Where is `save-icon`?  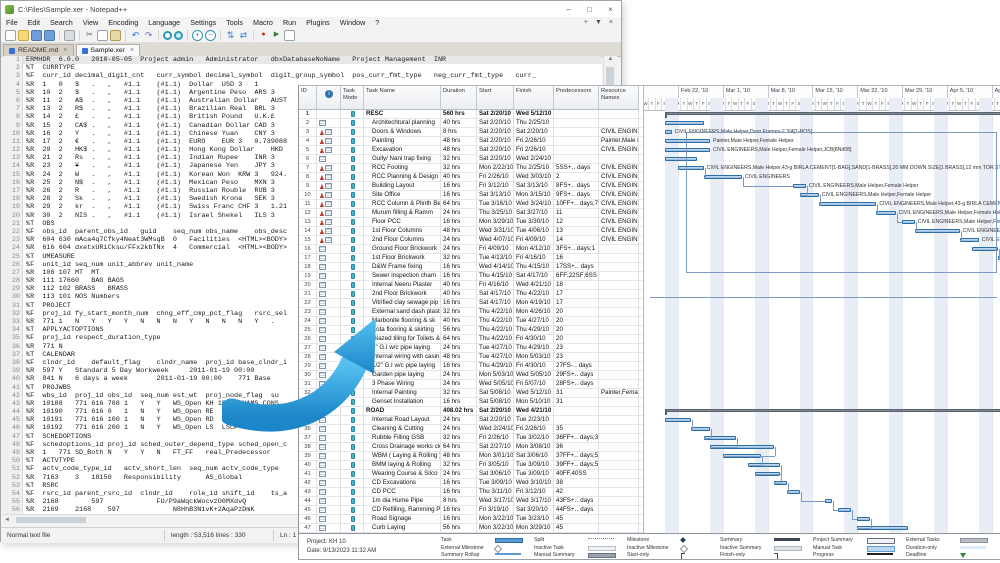
save-icon is located at coordinates (36, 35).